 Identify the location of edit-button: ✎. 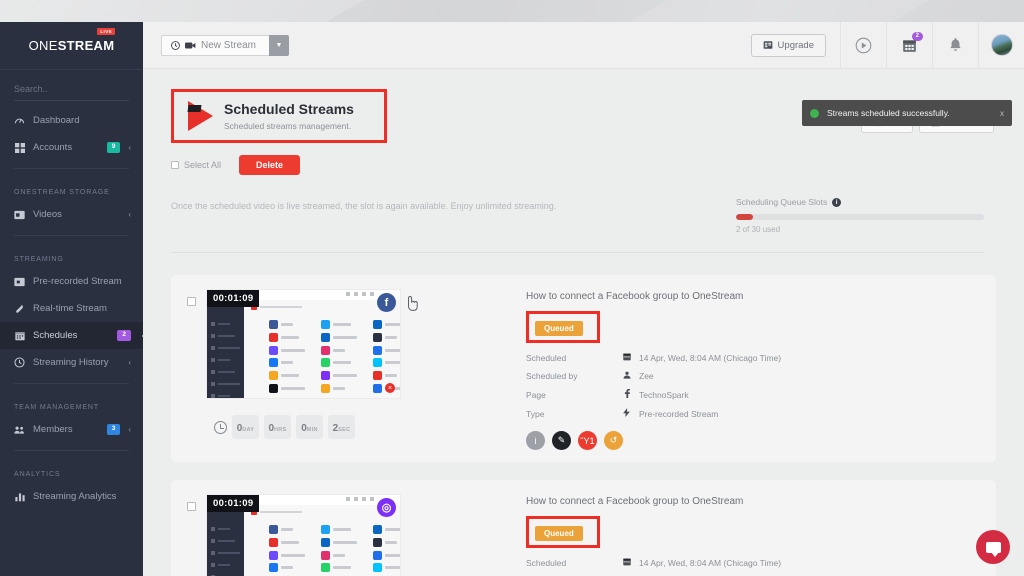
(561, 440).